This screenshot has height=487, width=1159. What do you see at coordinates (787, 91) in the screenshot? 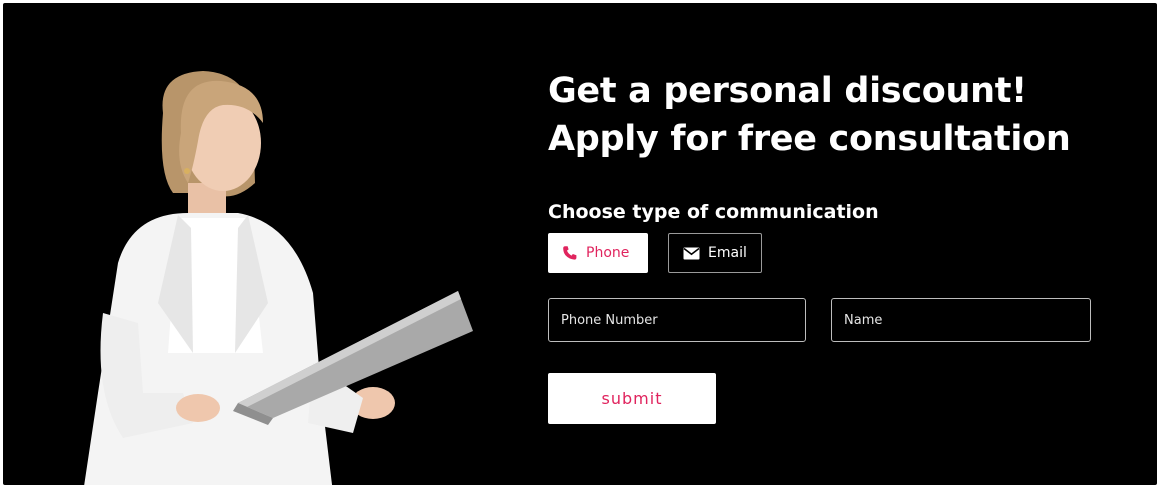
I see `headline-line-1: Get a personal discount!` at bounding box center [787, 91].